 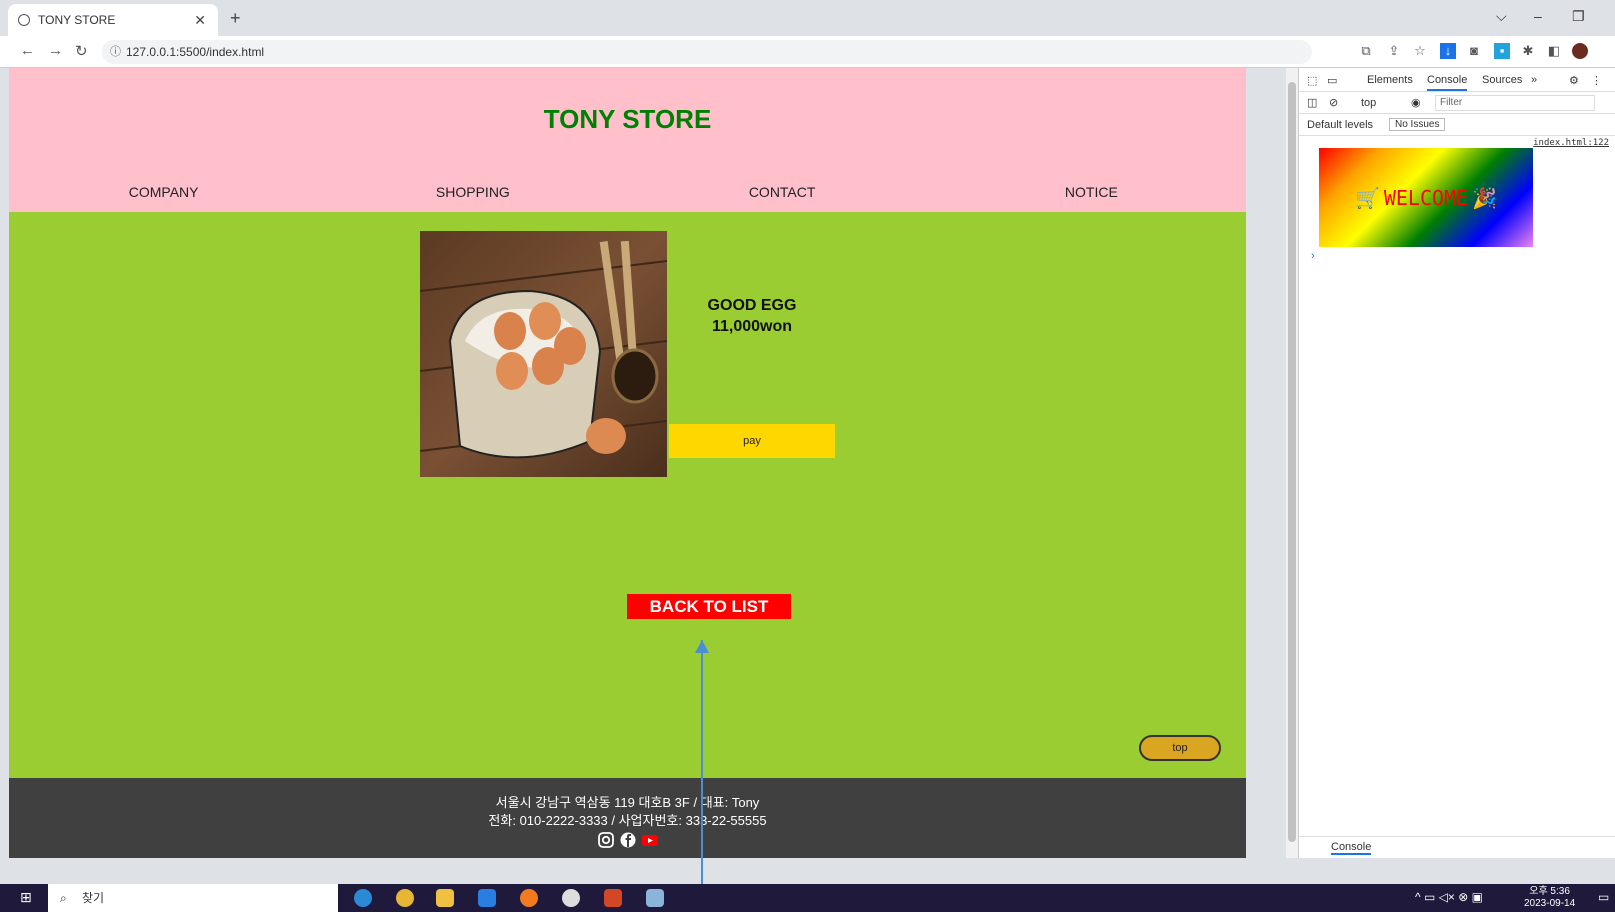 I want to click on footer-contact: 전화: 010-2222-3333 / 사업자번호: 333-22-55555, so click(x=627, y=820).